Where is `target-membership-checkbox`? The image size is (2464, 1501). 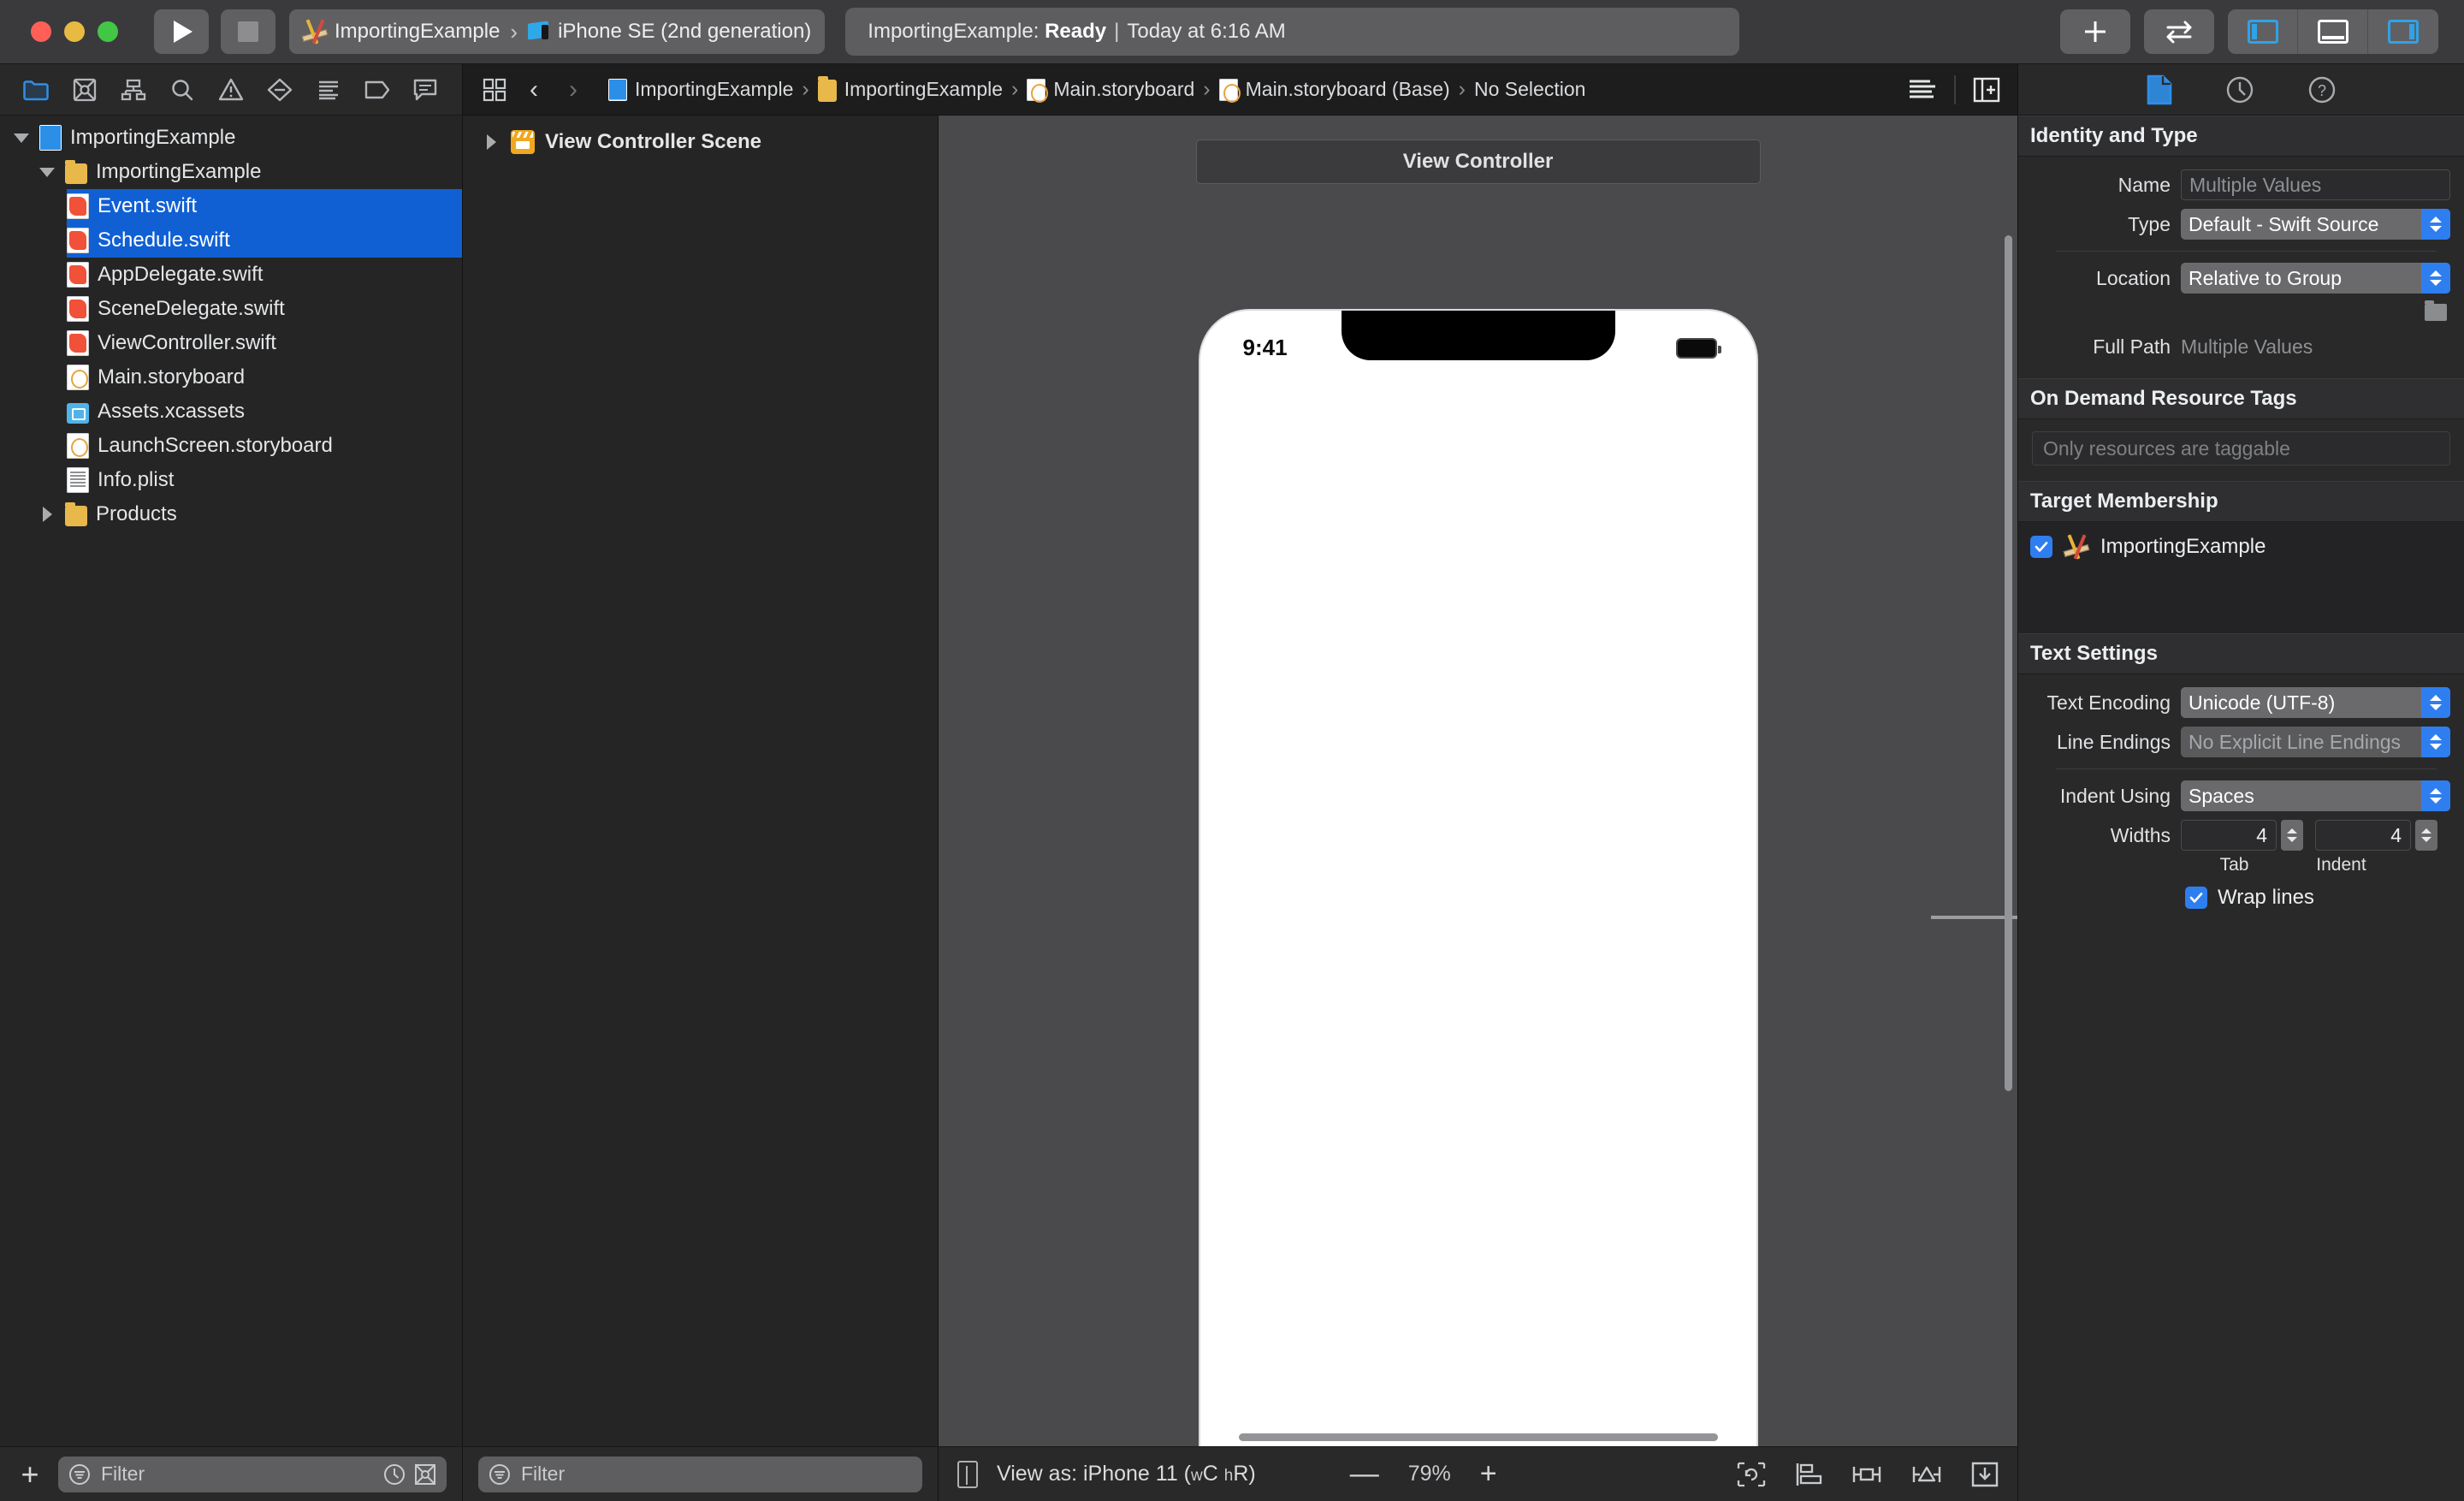 target-membership-checkbox is located at coordinates (2041, 547).